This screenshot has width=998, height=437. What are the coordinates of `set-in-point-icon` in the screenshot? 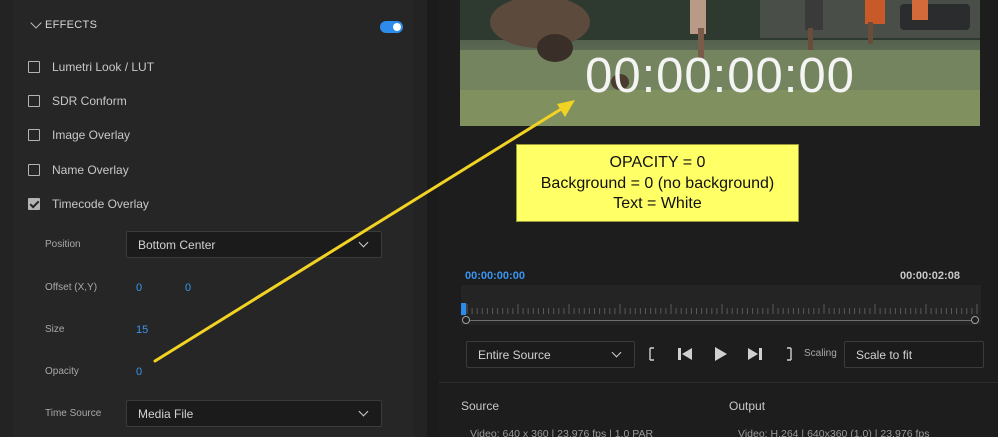 It's located at (652, 354).